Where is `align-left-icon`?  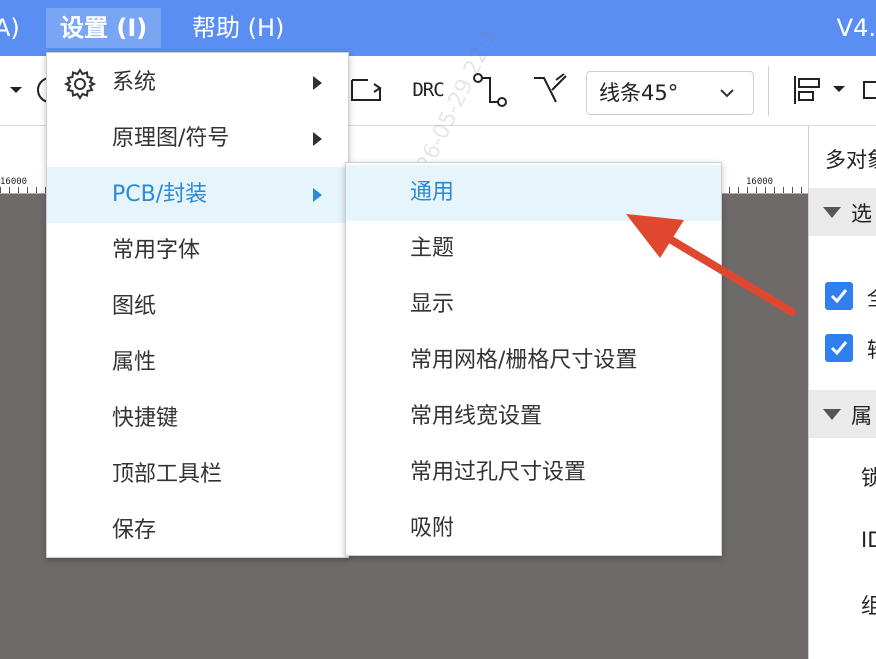 align-left-icon is located at coordinates (820, 90).